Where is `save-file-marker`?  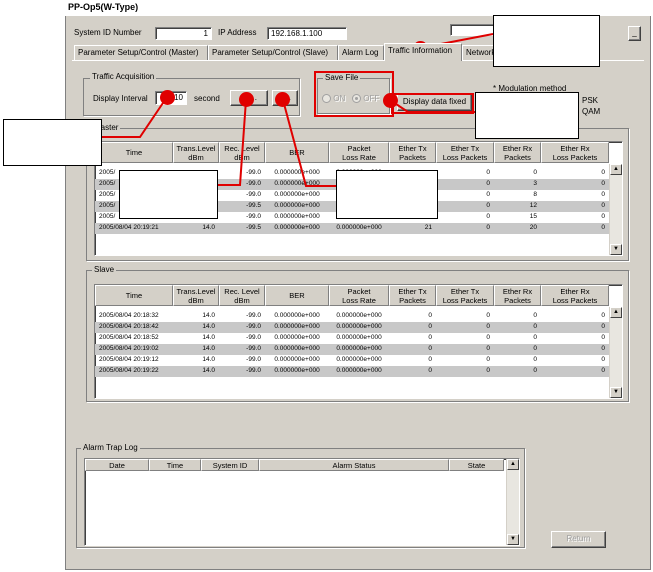
save-file-marker is located at coordinates (390, 100).